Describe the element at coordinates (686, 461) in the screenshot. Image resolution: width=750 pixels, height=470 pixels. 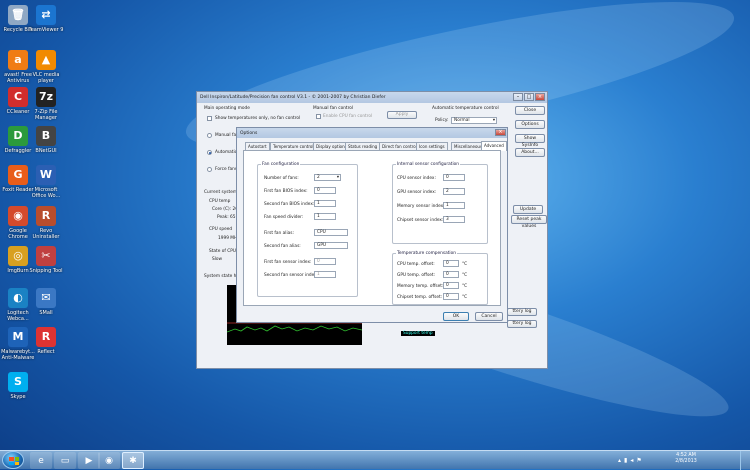
I see `clock-date: 2/8/2013` at that location.